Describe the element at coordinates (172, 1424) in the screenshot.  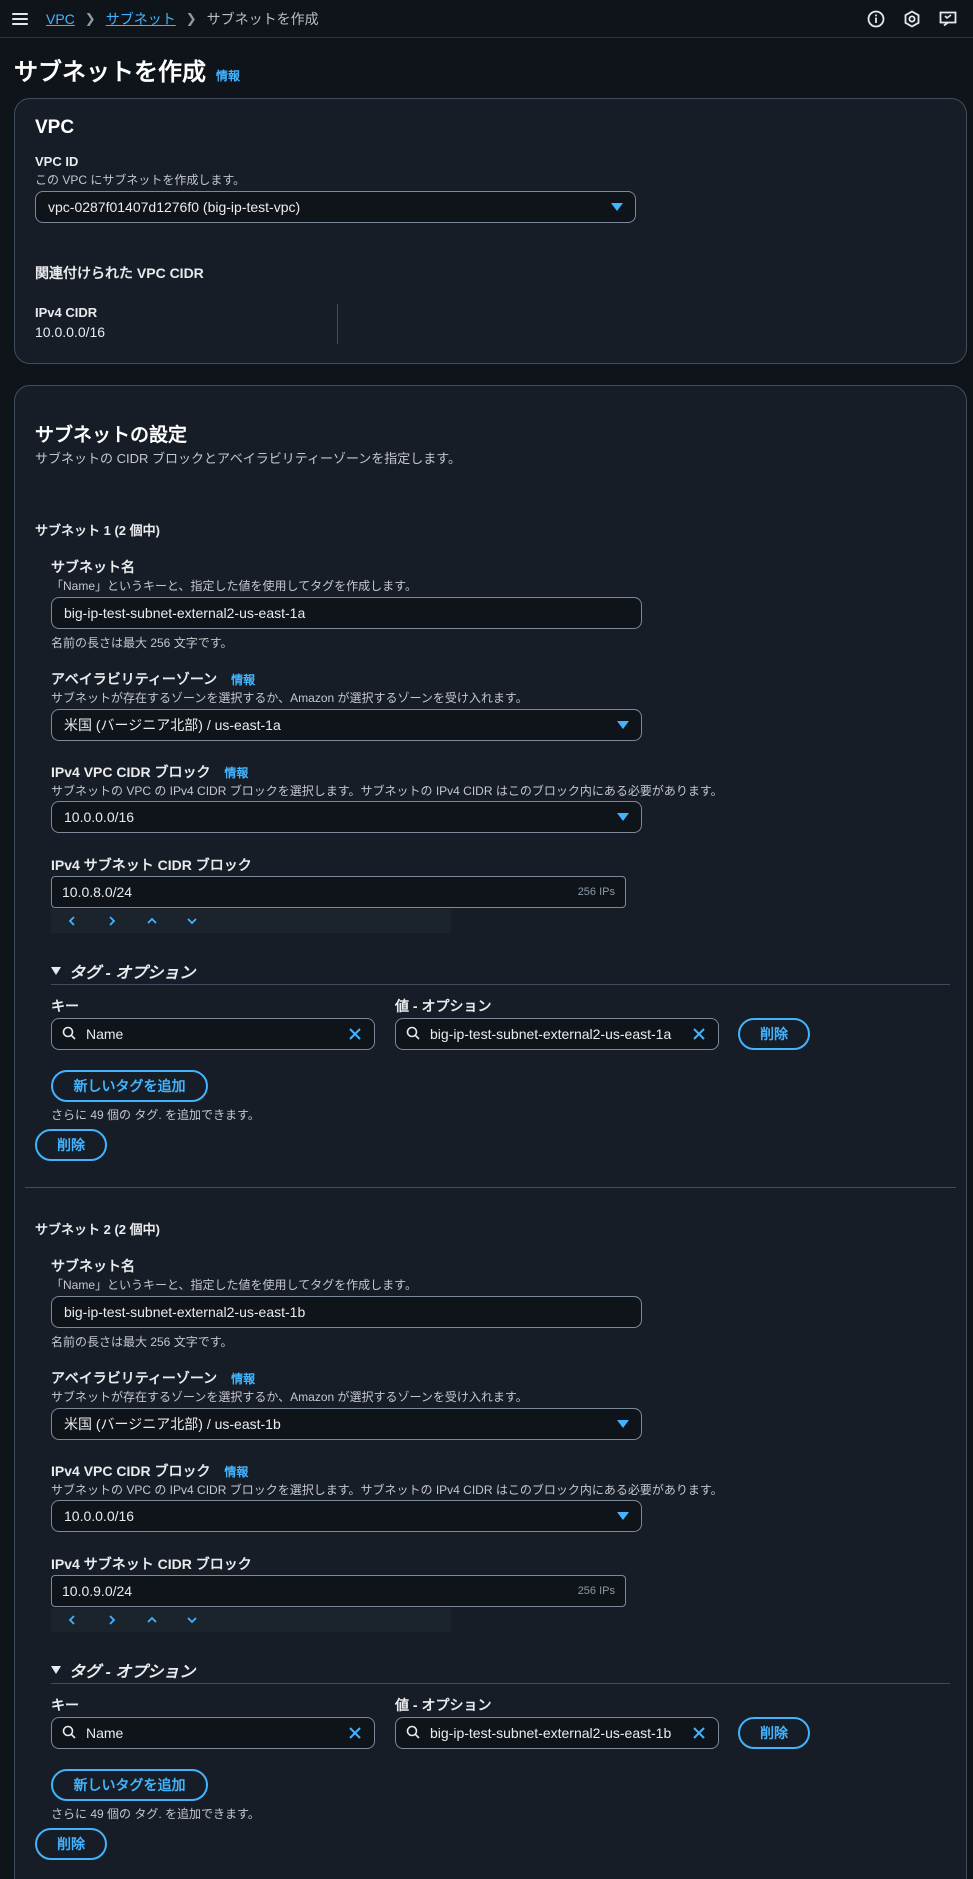
I see `az-value: 米国 (バージニア北部) / us-east-1b` at that location.